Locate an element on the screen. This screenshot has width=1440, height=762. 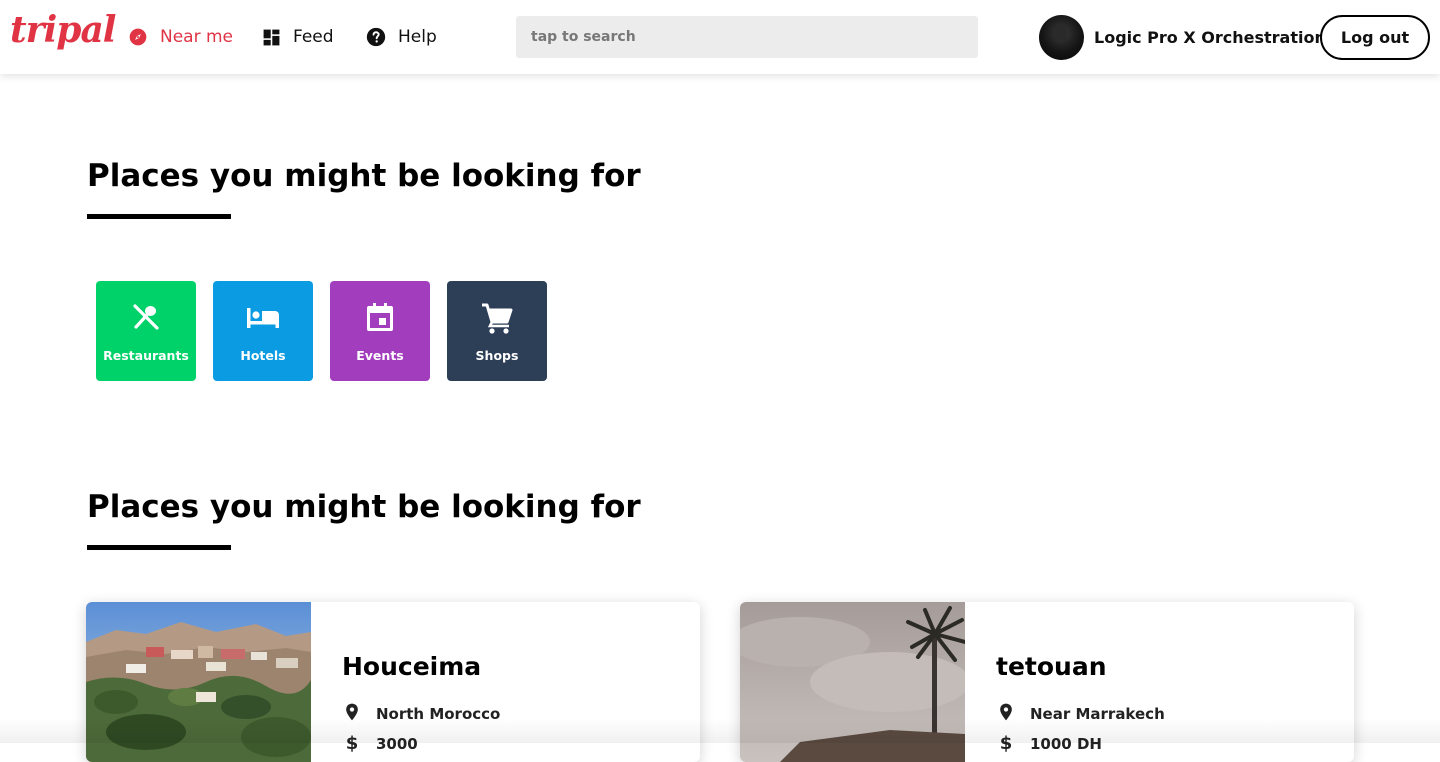
calendar-icon is located at coordinates (380, 309).